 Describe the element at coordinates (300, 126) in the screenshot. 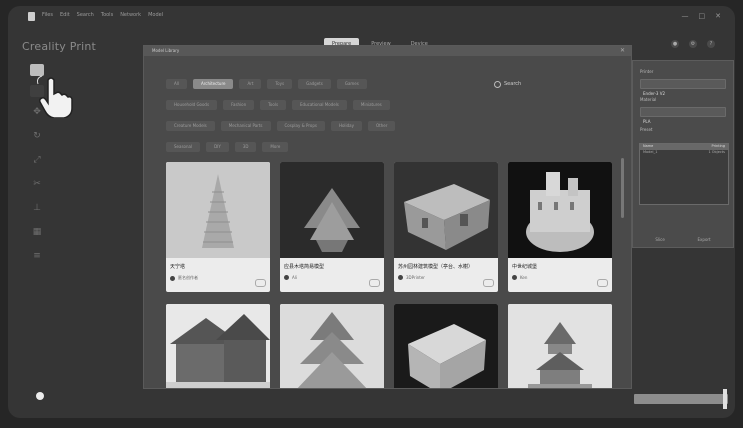

I see `category-chip: Cosplay & Props` at that location.